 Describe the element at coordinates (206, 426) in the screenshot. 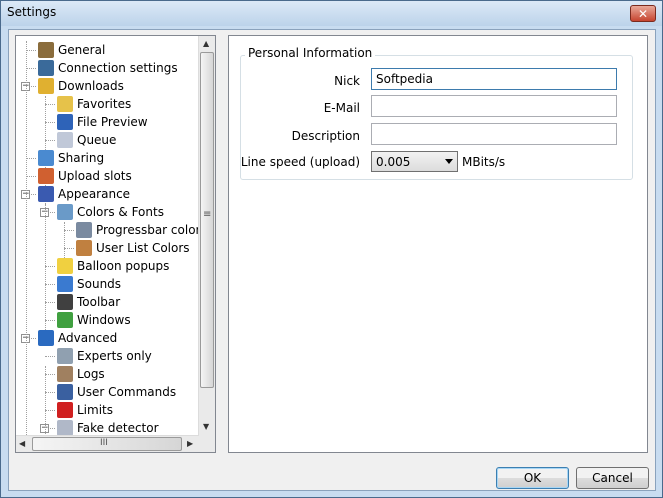

I see `scroll-down-icon: ▼` at that location.